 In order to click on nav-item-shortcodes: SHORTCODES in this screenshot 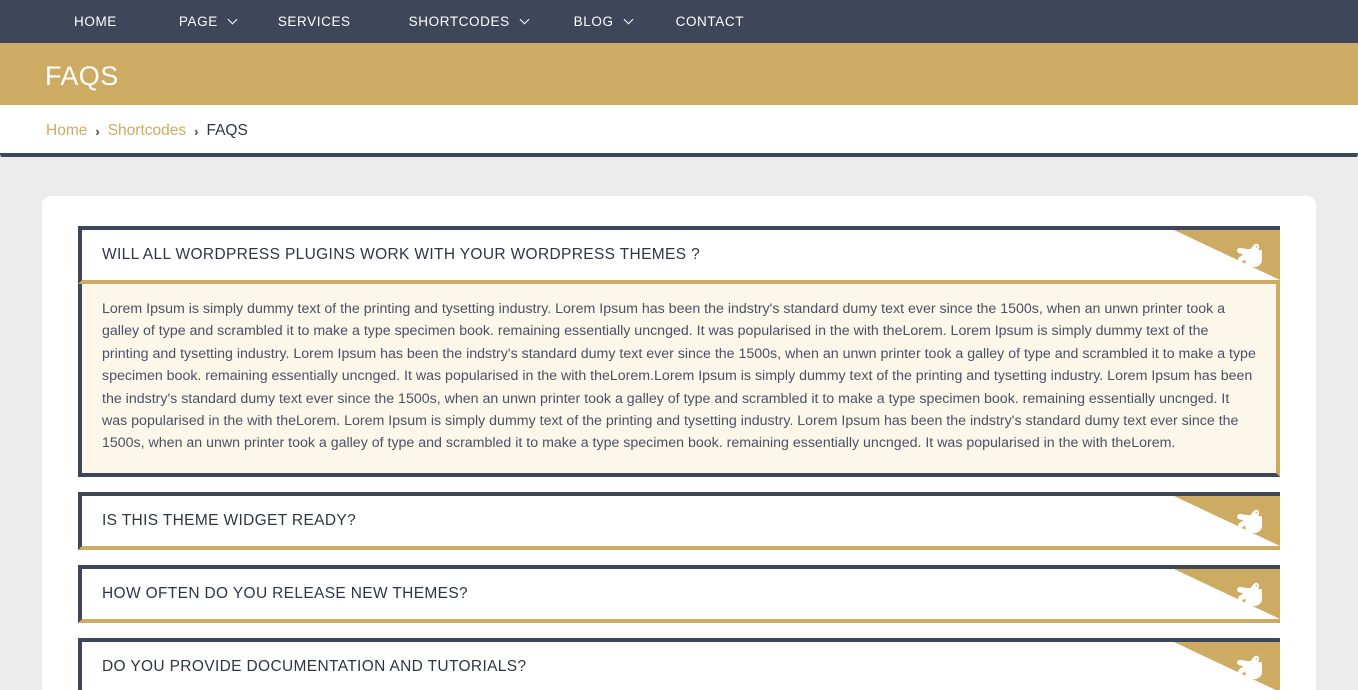, I will do `click(469, 21)`.